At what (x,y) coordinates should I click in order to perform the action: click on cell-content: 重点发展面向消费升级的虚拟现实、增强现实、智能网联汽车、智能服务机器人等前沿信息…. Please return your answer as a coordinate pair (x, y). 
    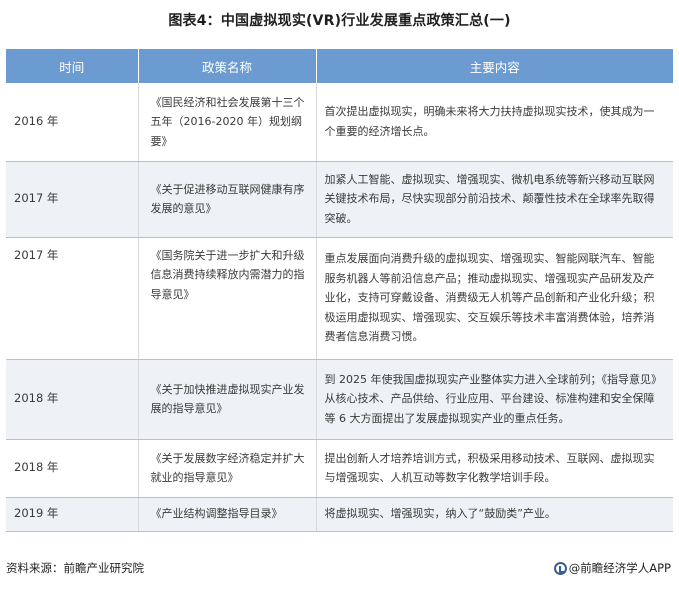
    Looking at the image, I should click on (494, 298).